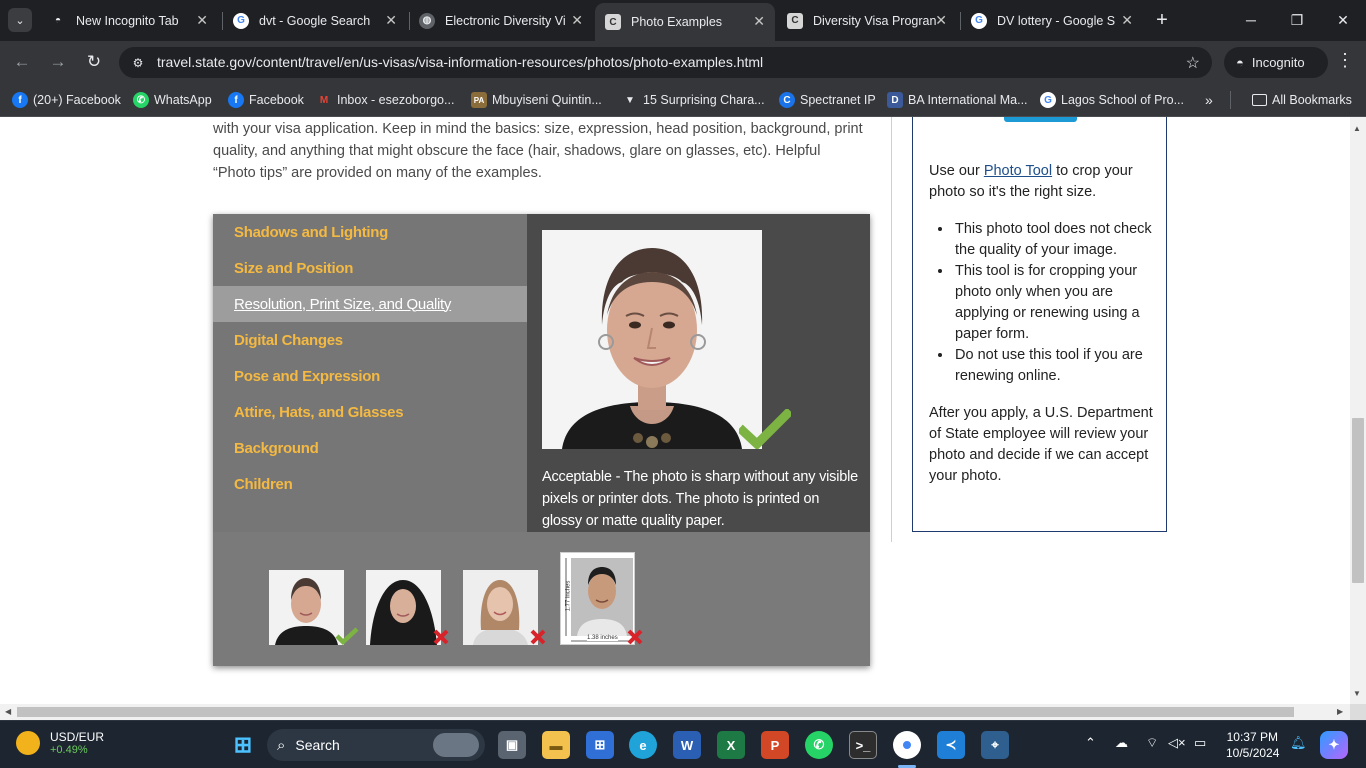 Image resolution: width=1366 pixels, height=768 pixels. Describe the element at coordinates (370, 448) in the screenshot. I see `category-background: Background` at that location.